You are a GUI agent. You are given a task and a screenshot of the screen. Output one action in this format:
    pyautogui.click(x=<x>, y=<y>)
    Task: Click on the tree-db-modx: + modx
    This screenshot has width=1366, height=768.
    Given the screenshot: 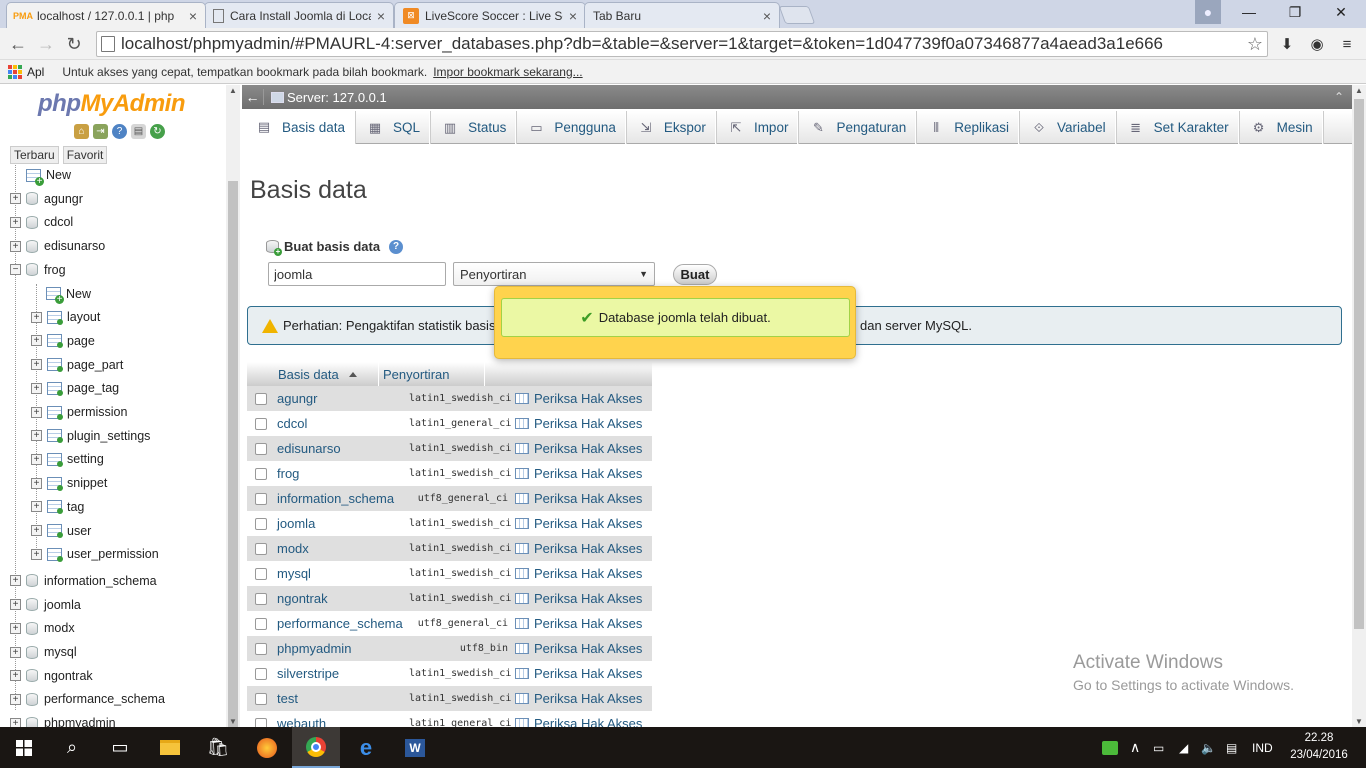 What is the action you would take?
    pyautogui.click(x=42, y=628)
    